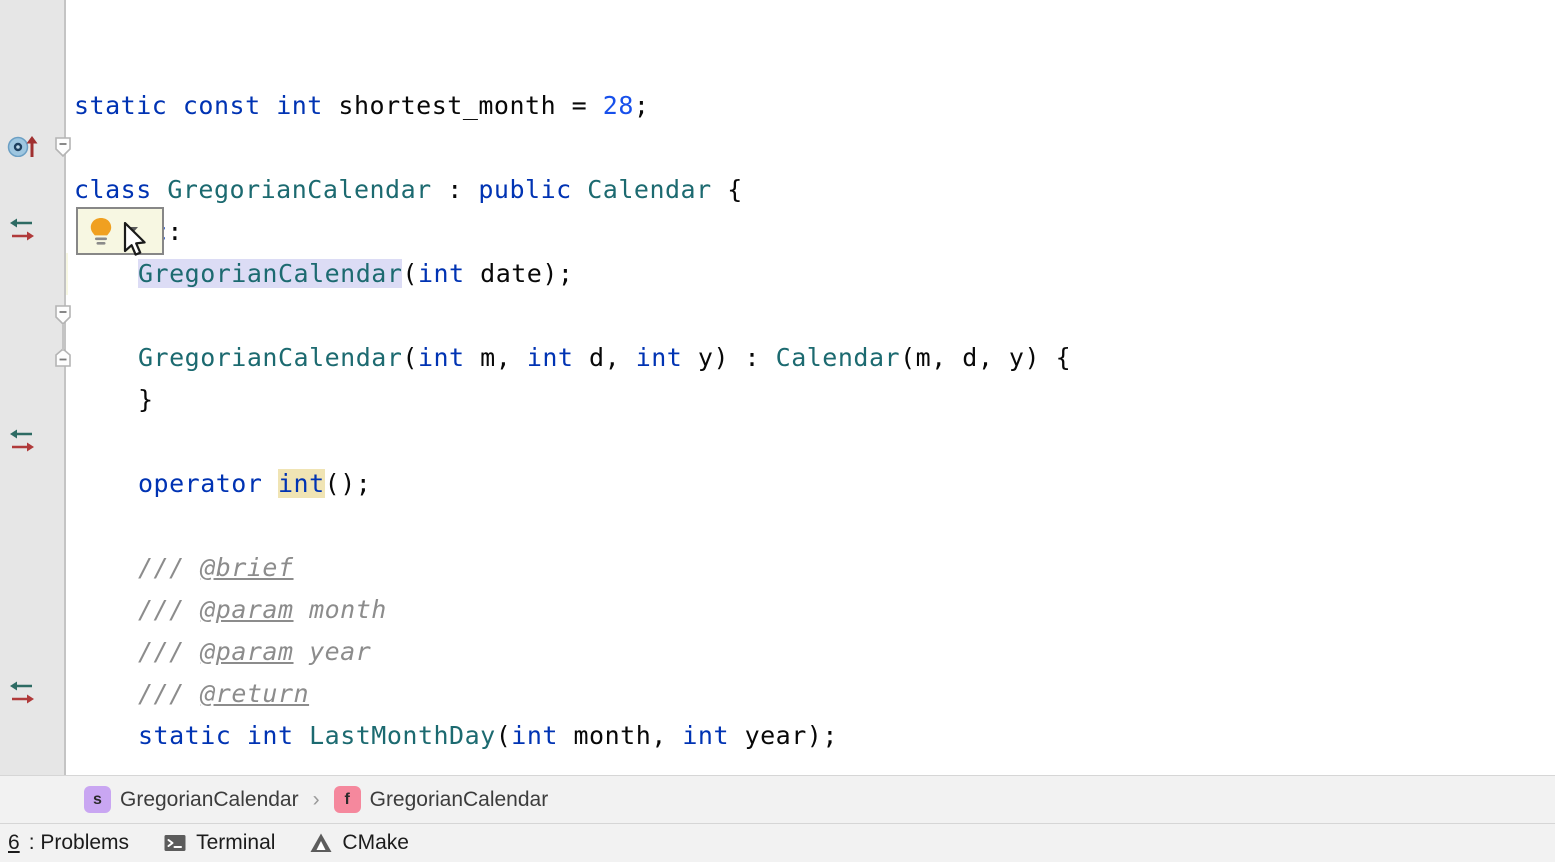 The width and height of the screenshot is (1555, 862). I want to click on code-token: 28, so click(618, 105).